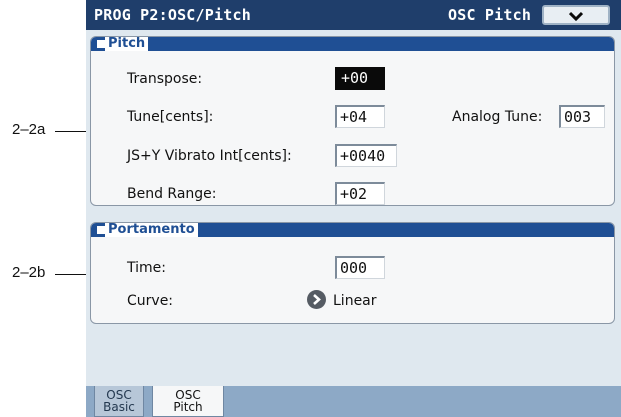 Image resolution: width=621 pixels, height=417 pixels. Describe the element at coordinates (360, 78) in the screenshot. I see `transpose-field: +00` at that location.